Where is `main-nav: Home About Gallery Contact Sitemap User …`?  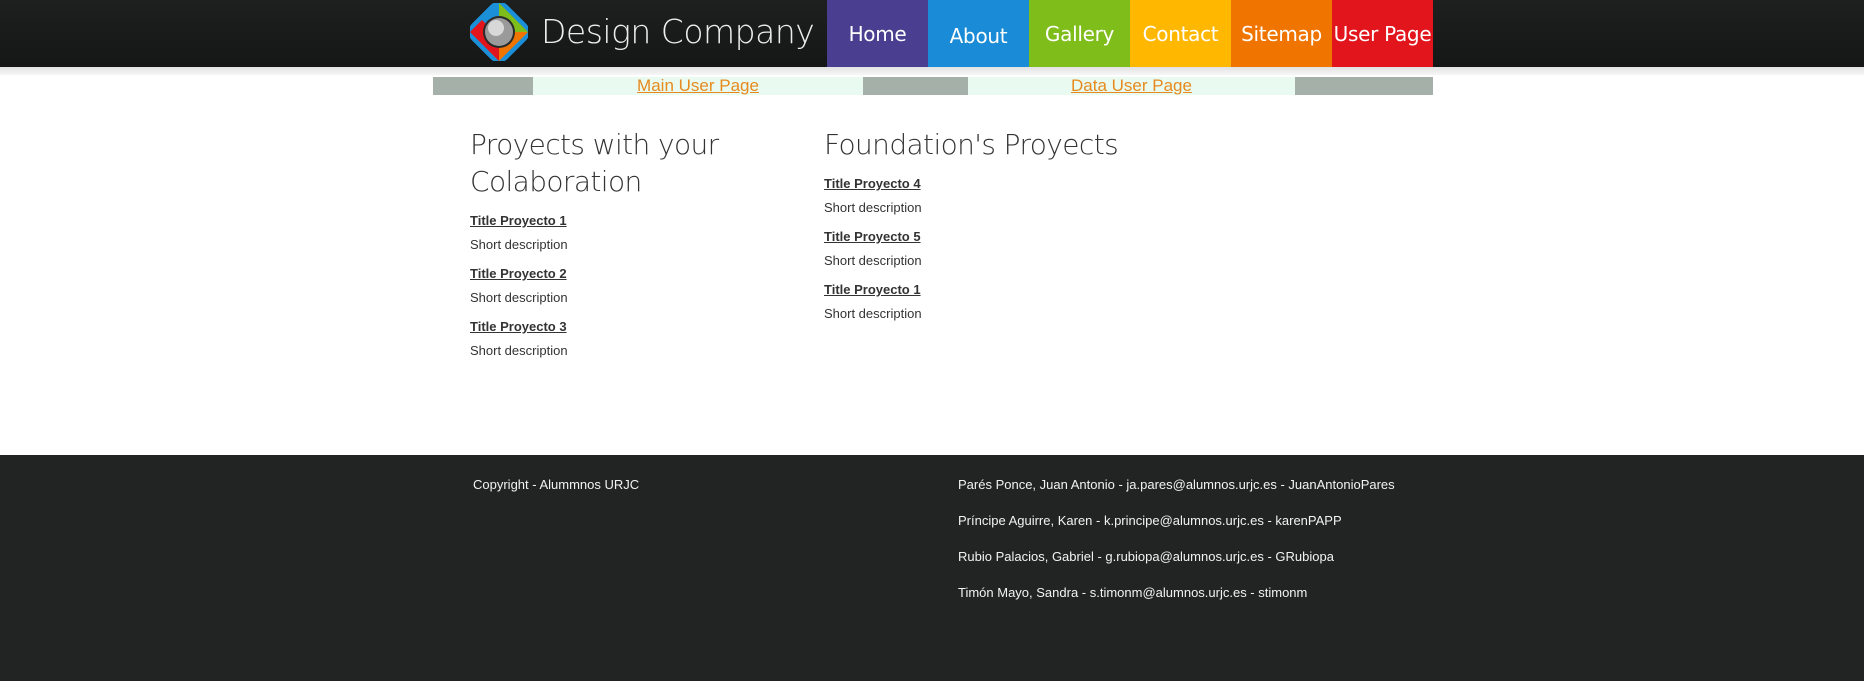 main-nav: Home About Gallery Contact Sitemap User … is located at coordinates (1130, 36).